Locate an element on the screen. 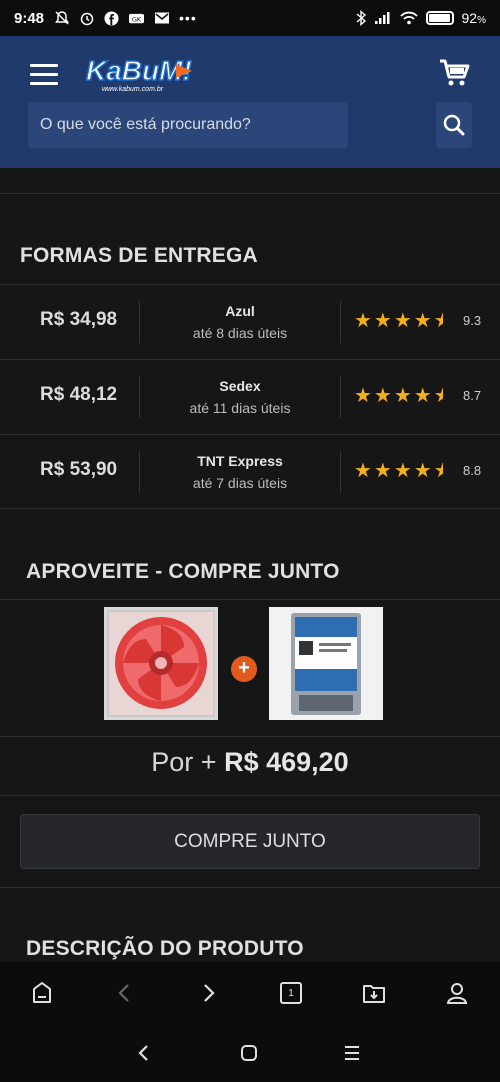  home-icon is located at coordinates (42, 993).